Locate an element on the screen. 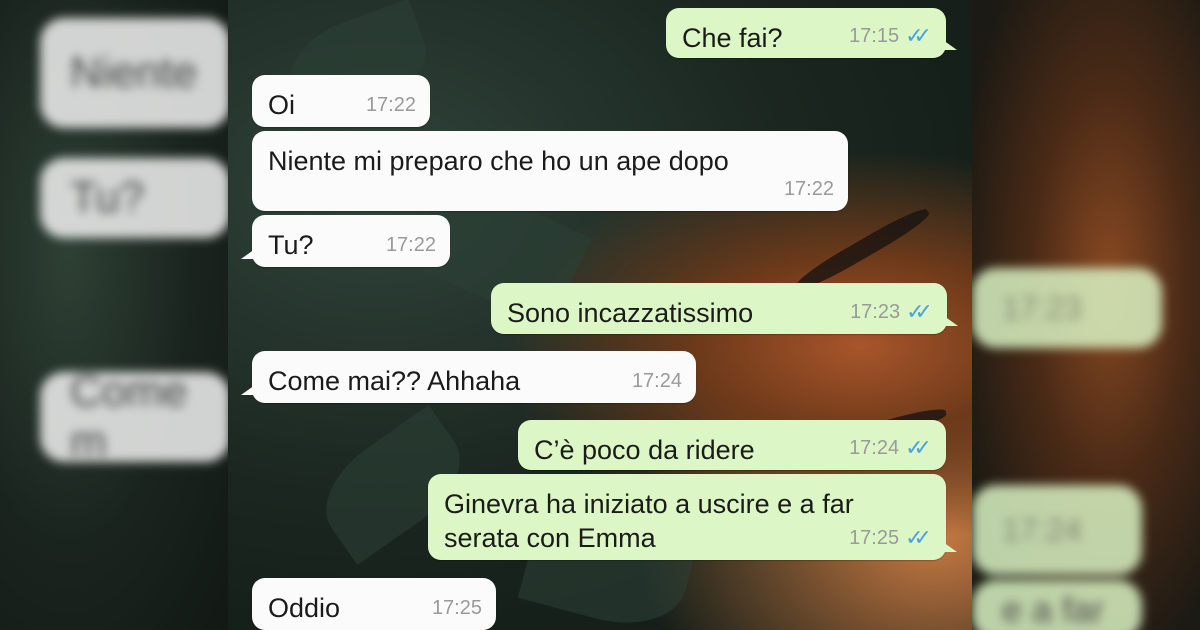  blurred-bubble: Niente is located at coordinates (134, 73).